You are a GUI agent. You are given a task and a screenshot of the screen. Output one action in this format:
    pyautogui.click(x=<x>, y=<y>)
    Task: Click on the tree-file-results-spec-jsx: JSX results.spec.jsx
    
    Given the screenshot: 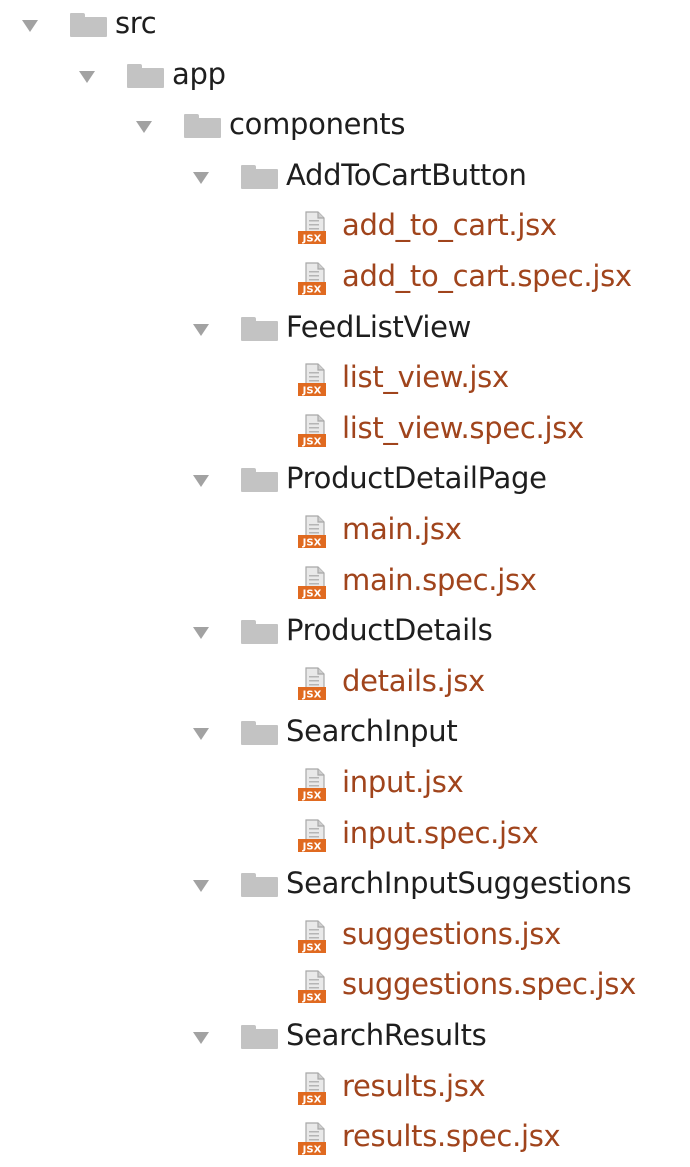 What is the action you would take?
    pyautogui.click(x=345, y=1139)
    